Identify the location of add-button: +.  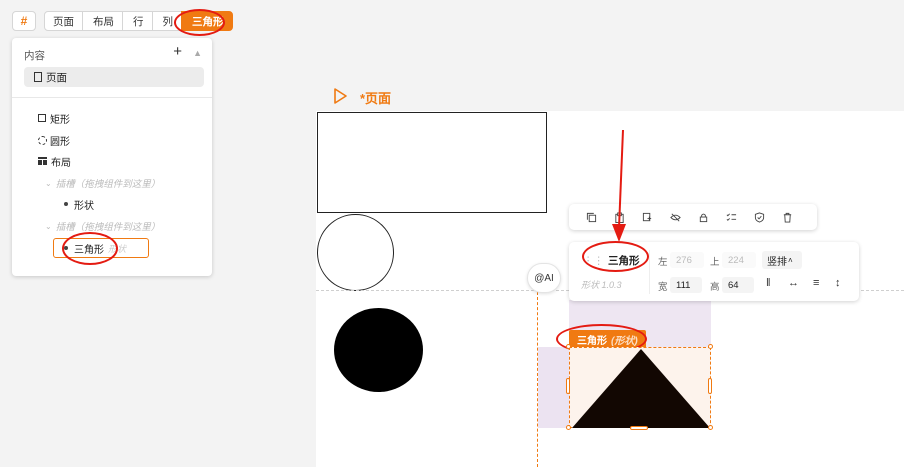
(177, 51).